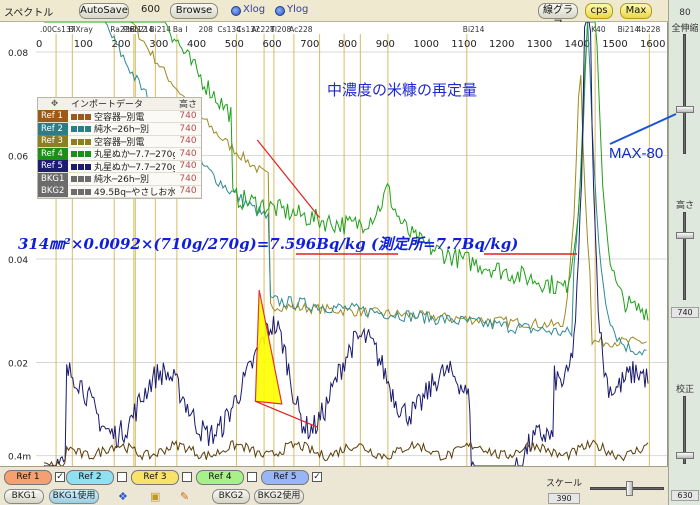 Image resolution: width=700 pixels, height=505 pixels. What do you see at coordinates (53, 104) in the screenshot?
I see `move-handle-icon: ✥` at bounding box center [53, 104].